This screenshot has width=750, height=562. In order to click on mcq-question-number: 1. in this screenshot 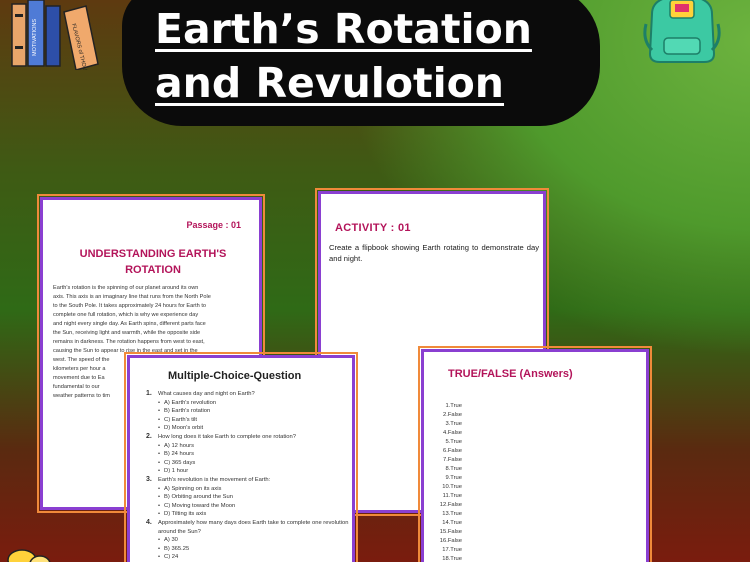, I will do `click(149, 393)`.